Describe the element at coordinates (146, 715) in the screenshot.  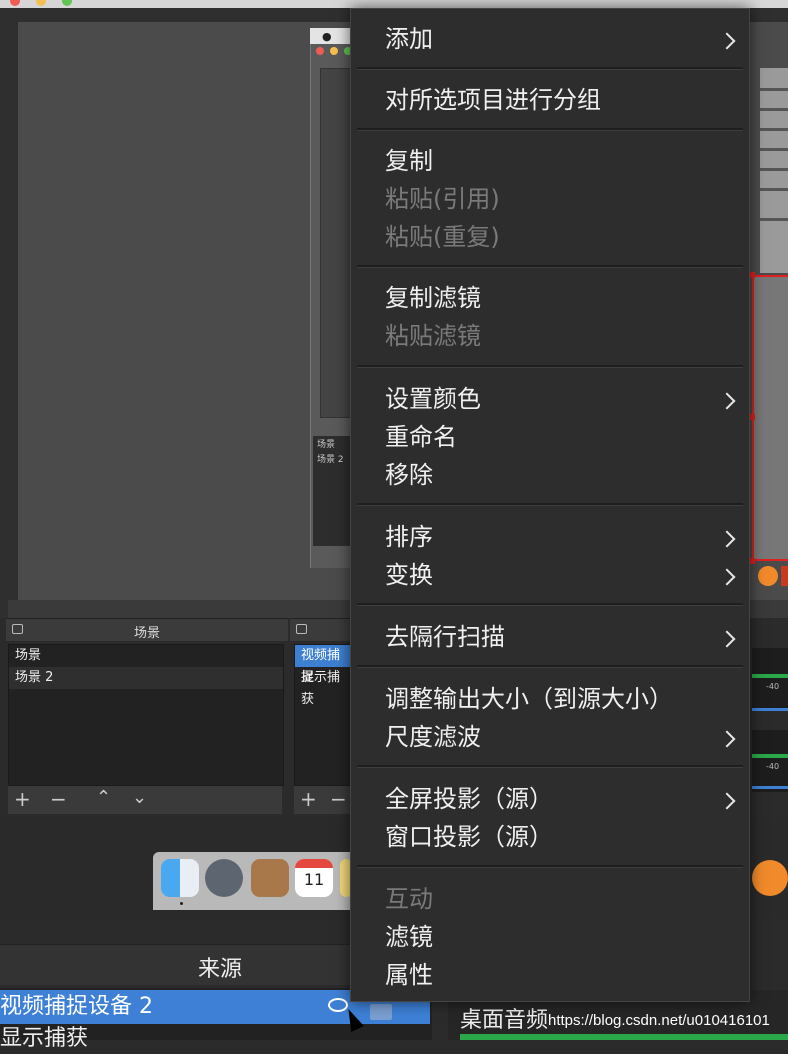
I see `scene-list: 场景 场景 2` at that location.